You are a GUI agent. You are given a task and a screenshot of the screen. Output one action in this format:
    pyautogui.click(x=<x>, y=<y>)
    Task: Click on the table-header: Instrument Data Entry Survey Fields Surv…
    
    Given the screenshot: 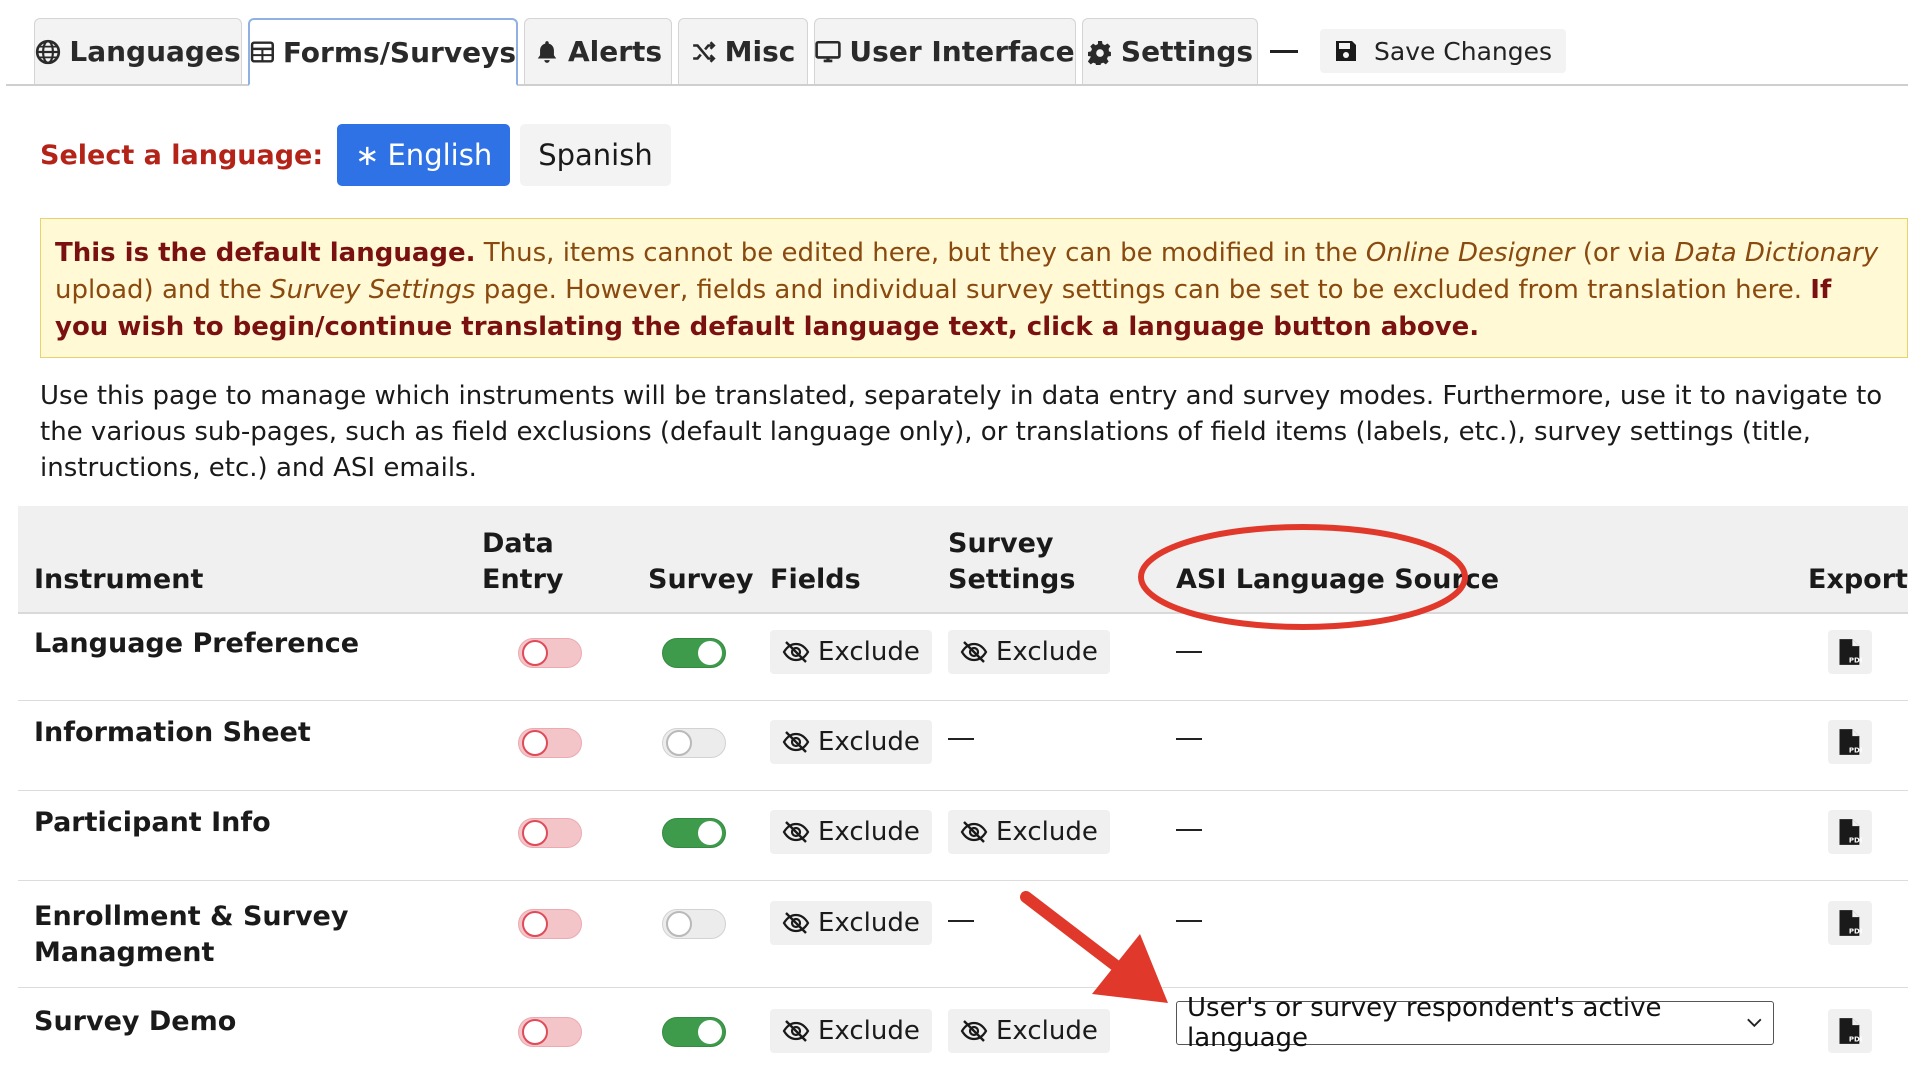 What is the action you would take?
    pyautogui.click(x=963, y=560)
    